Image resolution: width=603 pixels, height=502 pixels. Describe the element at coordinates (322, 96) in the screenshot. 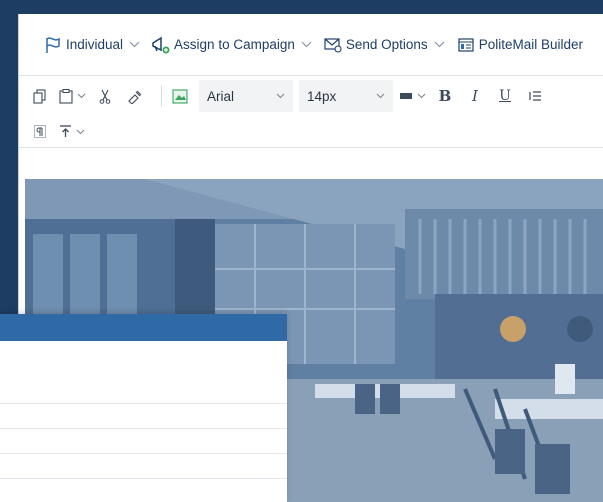

I see `font-size-value: 14px` at that location.